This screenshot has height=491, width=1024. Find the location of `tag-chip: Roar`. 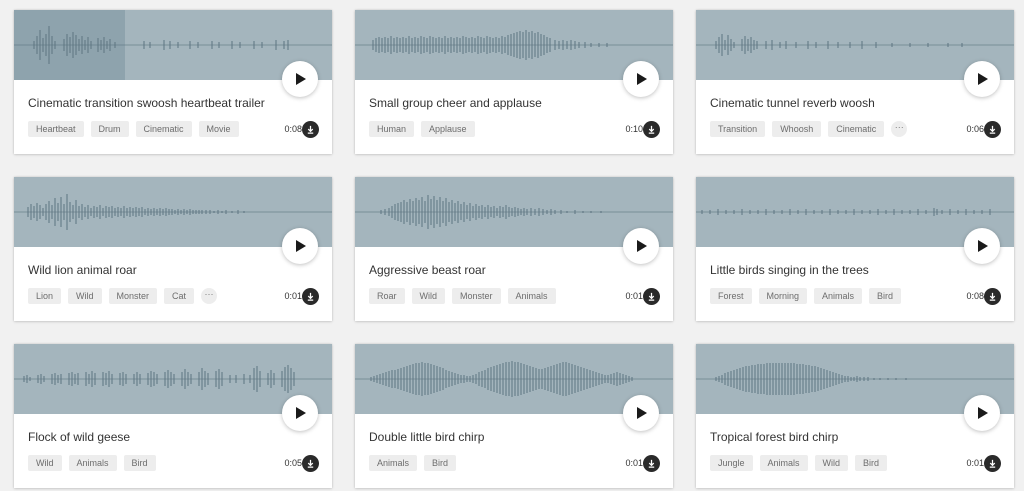

tag-chip: Roar is located at coordinates (387, 296).